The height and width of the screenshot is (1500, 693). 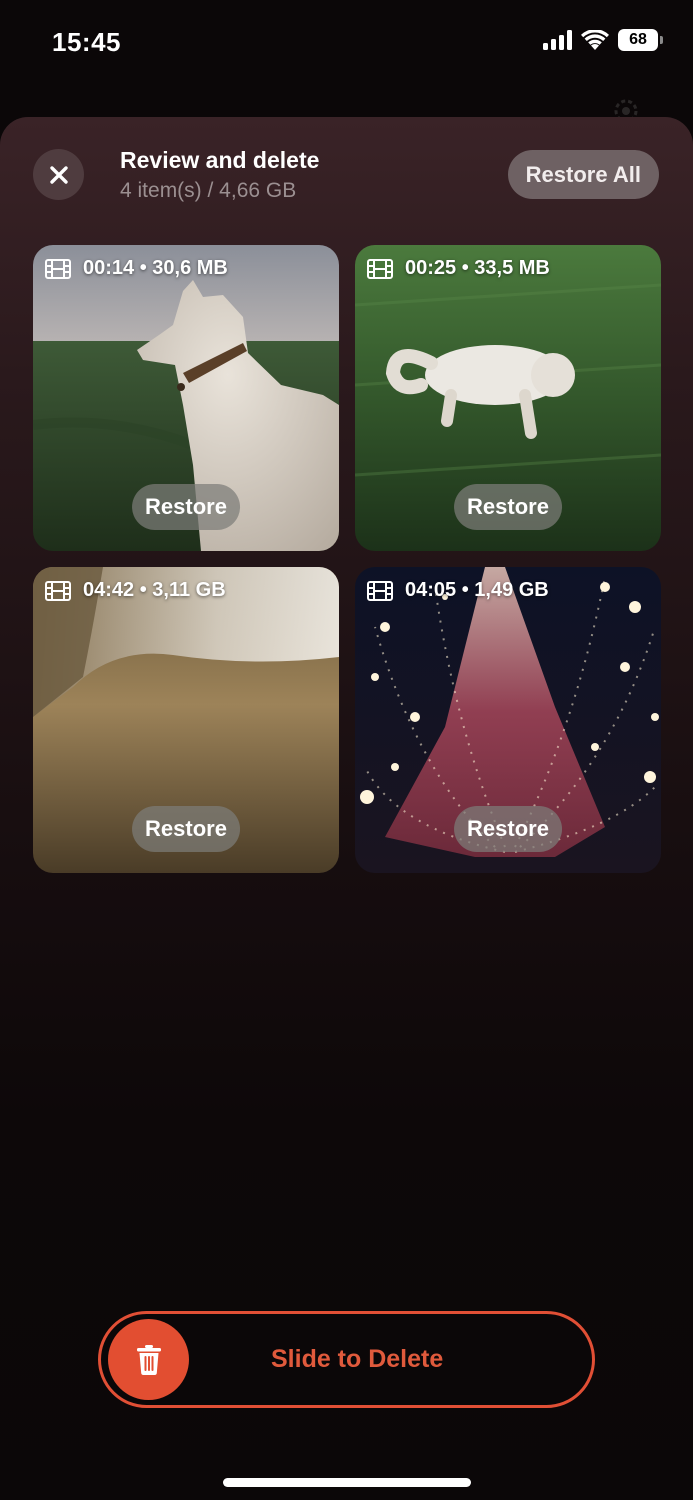 What do you see at coordinates (508, 398) in the screenshot?
I see `media-tile: 00:25 • 33,5 MB Restore` at bounding box center [508, 398].